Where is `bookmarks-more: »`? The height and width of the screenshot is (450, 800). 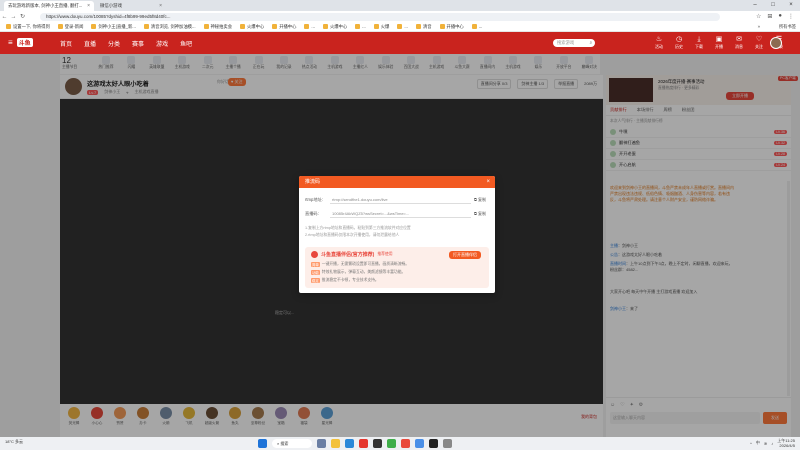 bookmarks-more: » is located at coordinates (759, 26).